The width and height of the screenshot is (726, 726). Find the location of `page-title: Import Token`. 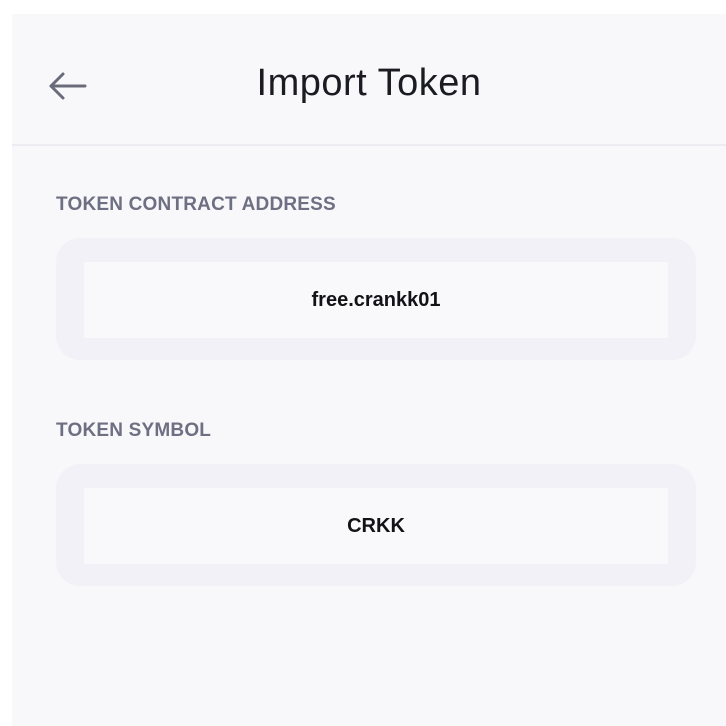

page-title: Import Token is located at coordinates (369, 83).